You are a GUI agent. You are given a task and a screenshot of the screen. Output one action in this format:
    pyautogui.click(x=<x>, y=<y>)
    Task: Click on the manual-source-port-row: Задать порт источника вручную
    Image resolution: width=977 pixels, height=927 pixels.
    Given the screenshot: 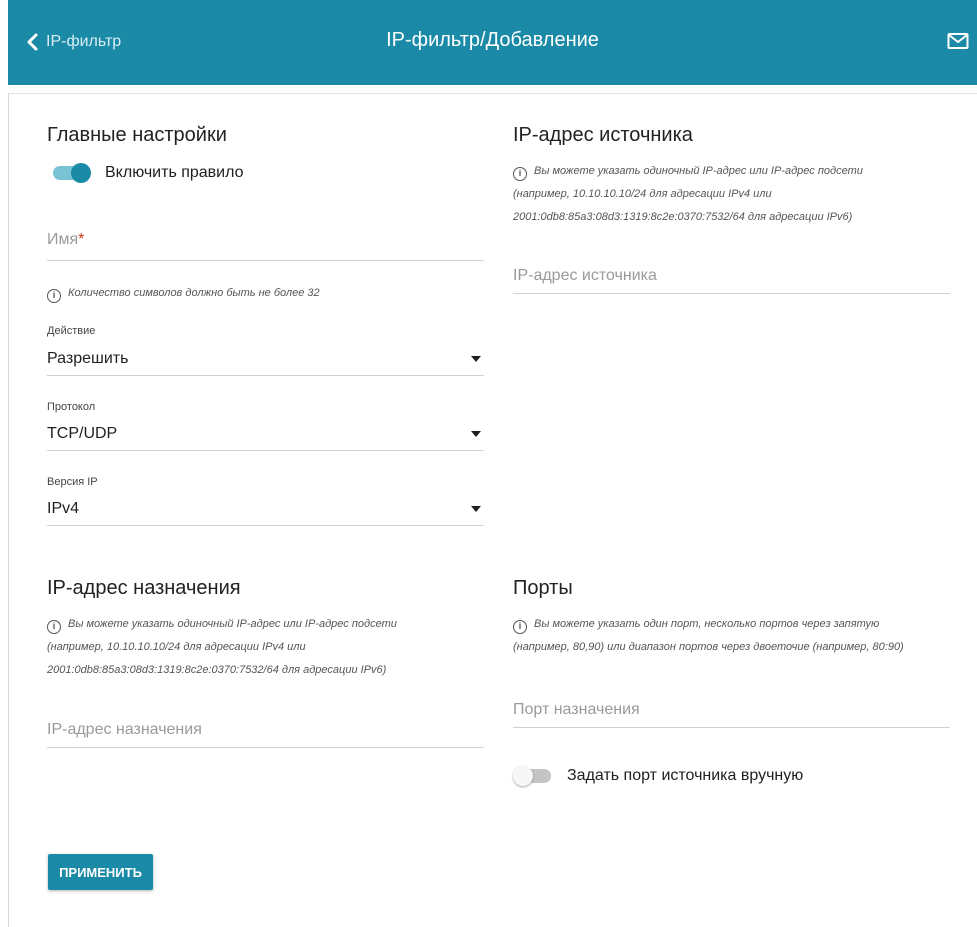 What is the action you would take?
    pyautogui.click(x=658, y=776)
    